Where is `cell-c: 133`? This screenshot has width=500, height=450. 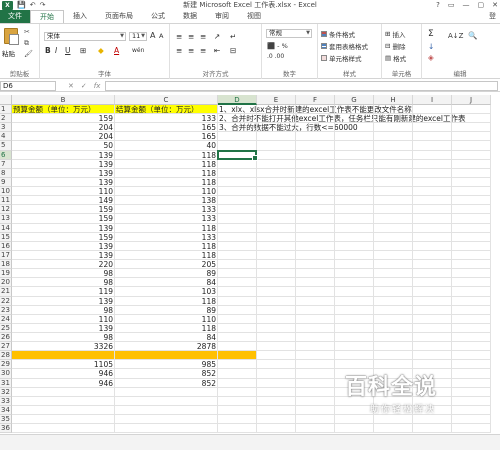 cell-c: 133 is located at coordinates (166, 118).